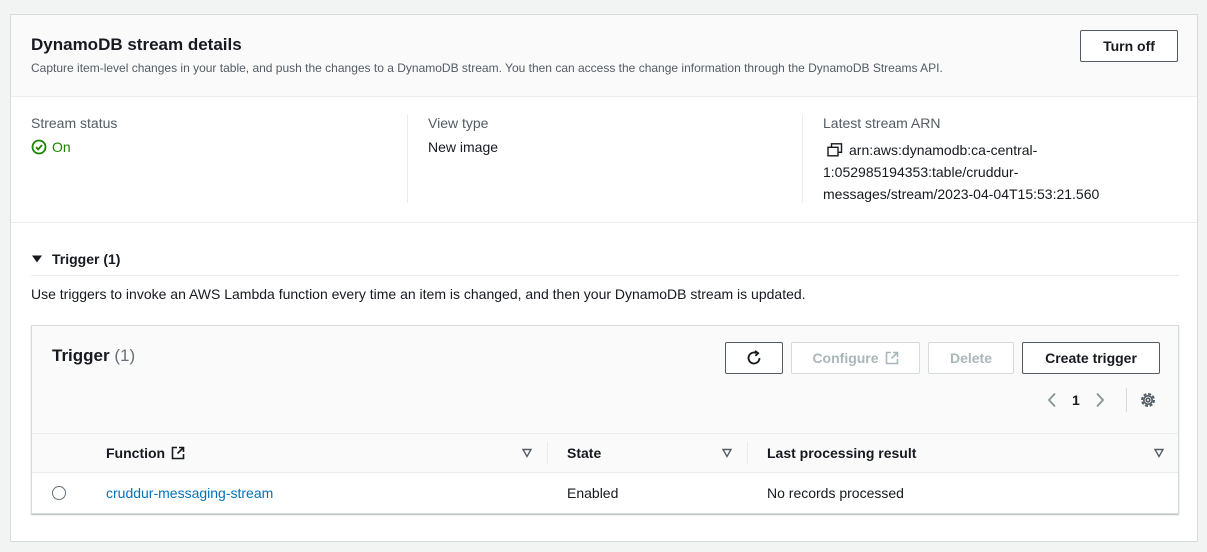 Image resolution: width=1207 pixels, height=552 pixels. What do you see at coordinates (1148, 400) in the screenshot?
I see `gear-icon` at bounding box center [1148, 400].